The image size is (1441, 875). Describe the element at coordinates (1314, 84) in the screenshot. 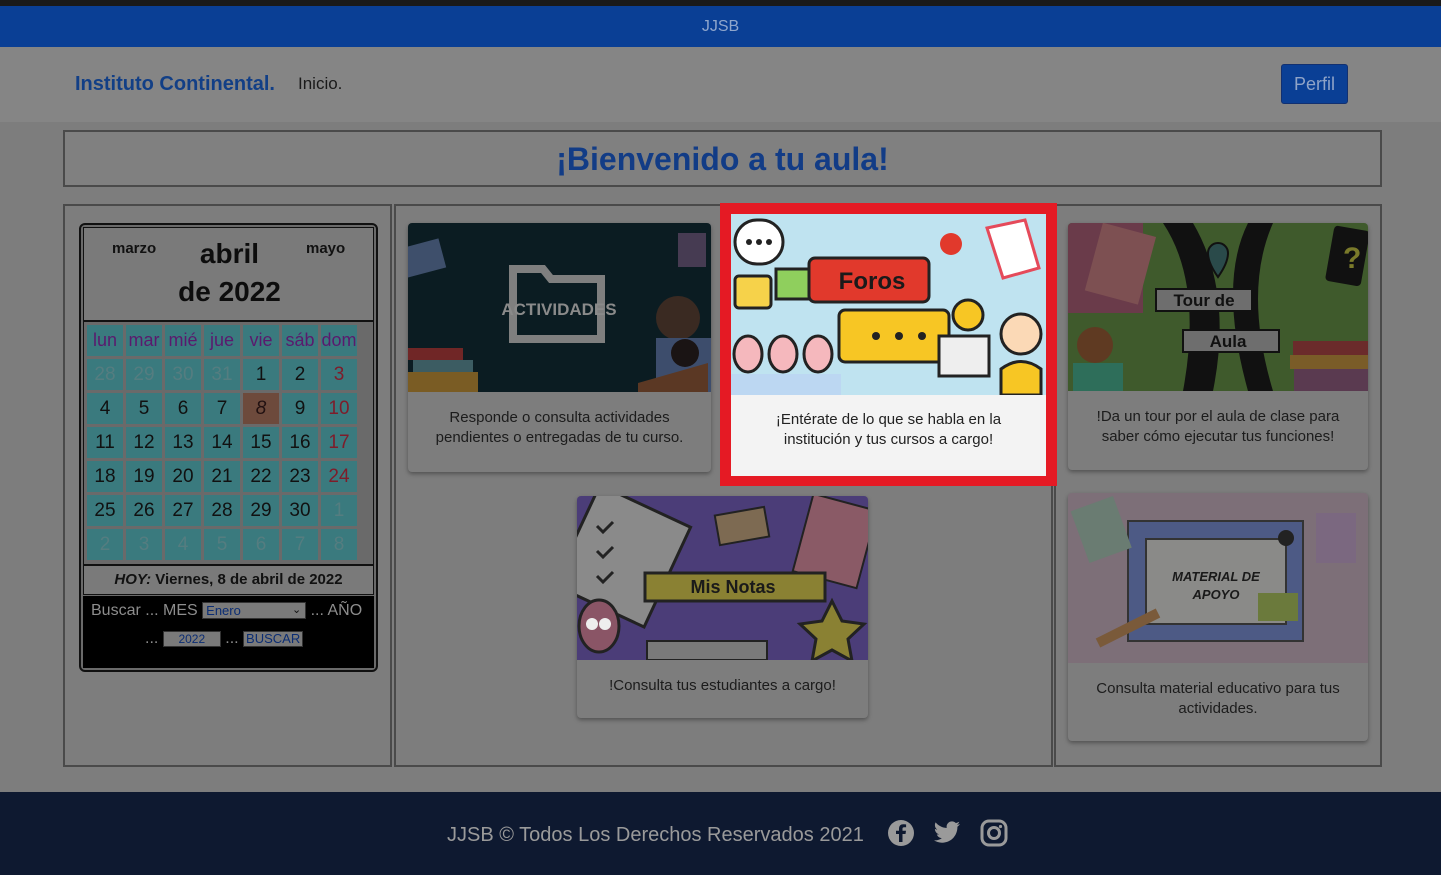

I see `profile-button: Perfil` at that location.